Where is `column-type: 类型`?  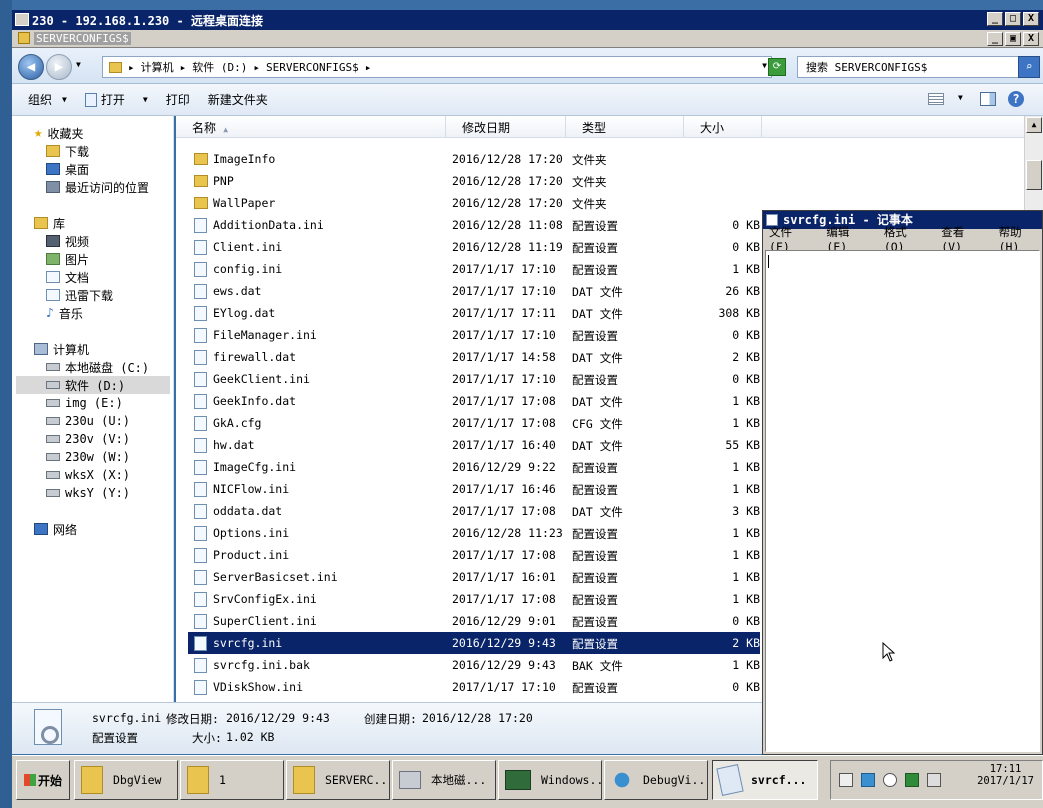 column-type: 类型 is located at coordinates (625, 127).